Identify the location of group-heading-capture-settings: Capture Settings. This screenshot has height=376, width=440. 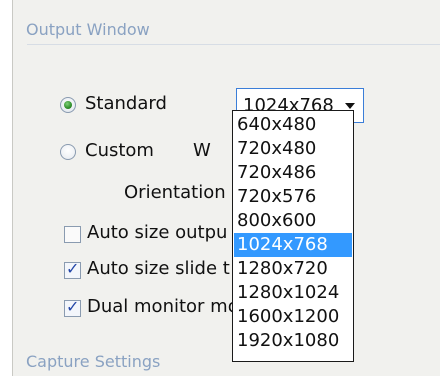
(93, 361).